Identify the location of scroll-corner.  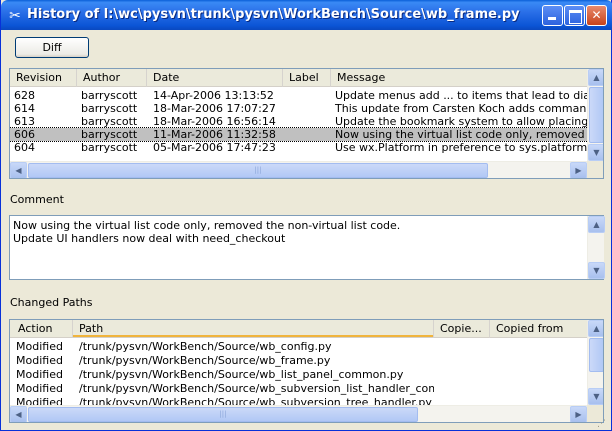
(595, 169).